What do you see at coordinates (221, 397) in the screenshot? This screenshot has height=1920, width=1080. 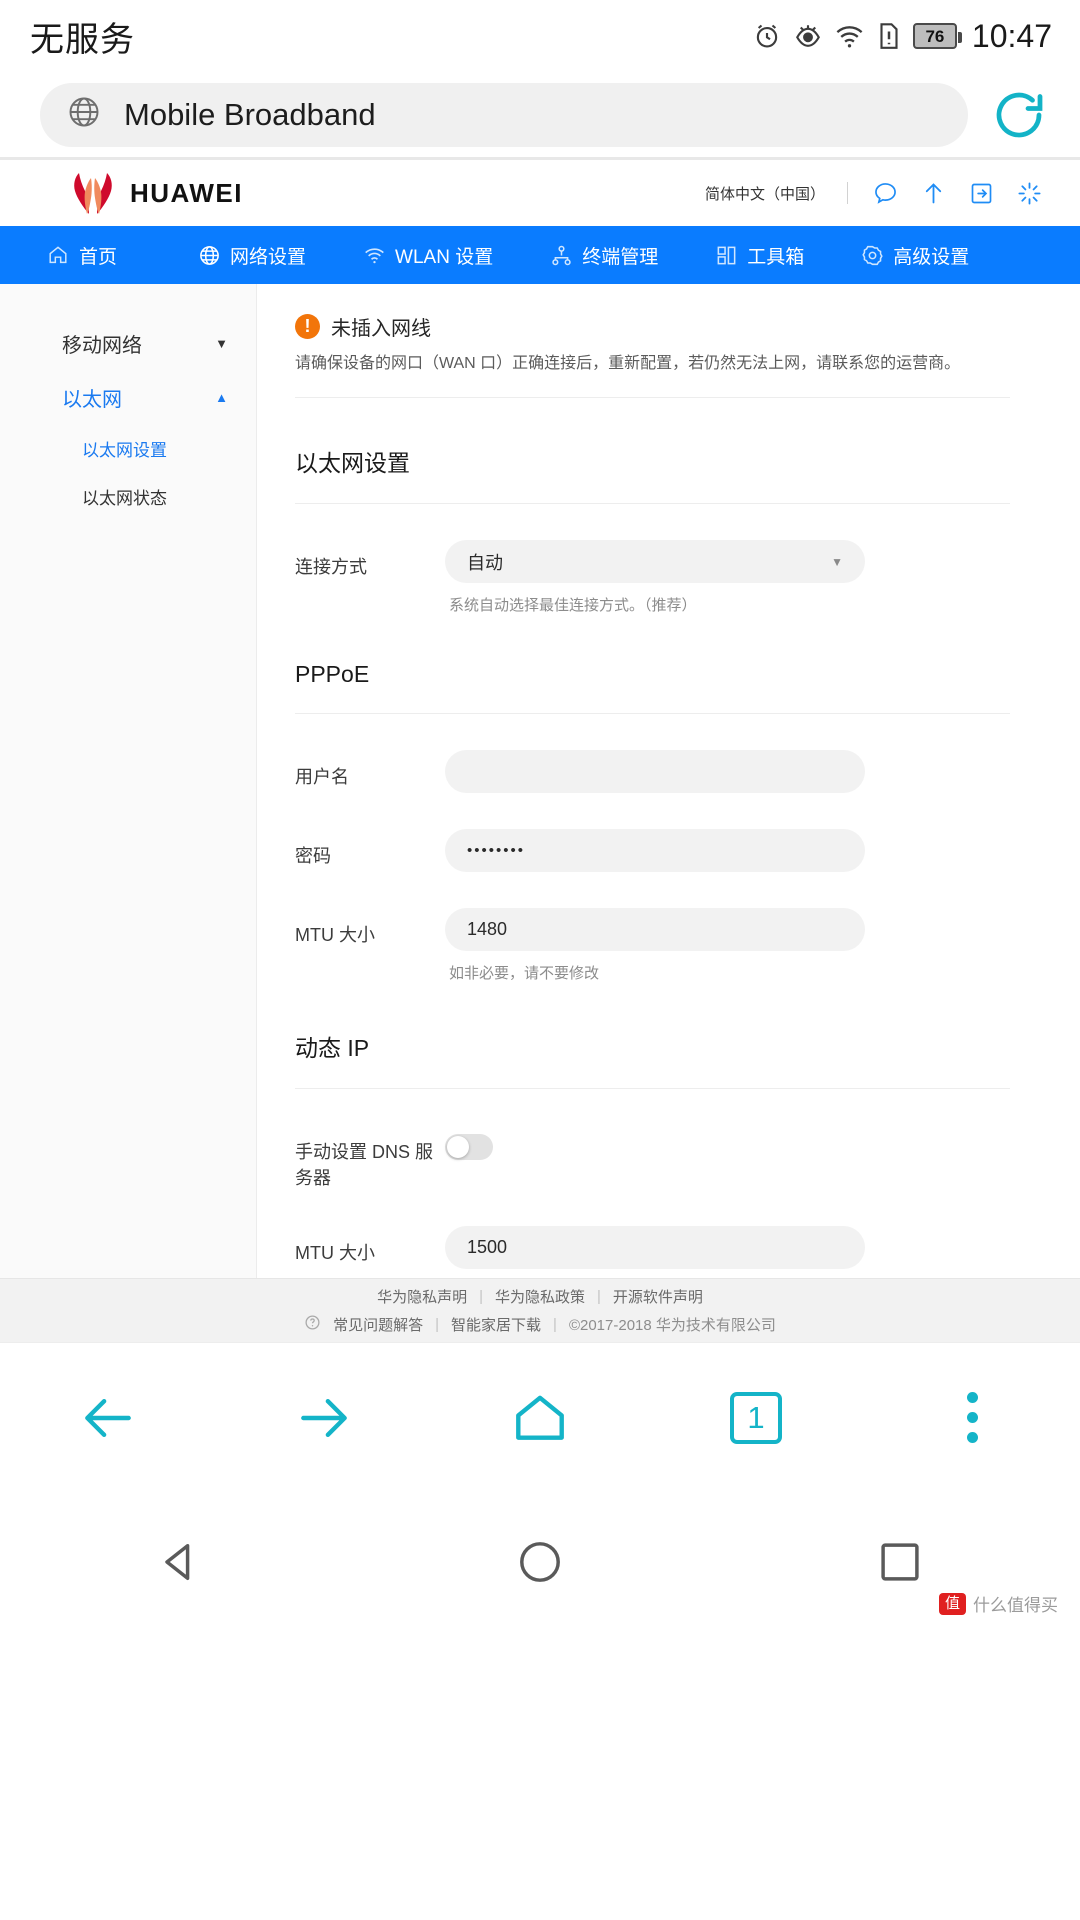 I see `chevron-up-icon: ▲` at bounding box center [221, 397].